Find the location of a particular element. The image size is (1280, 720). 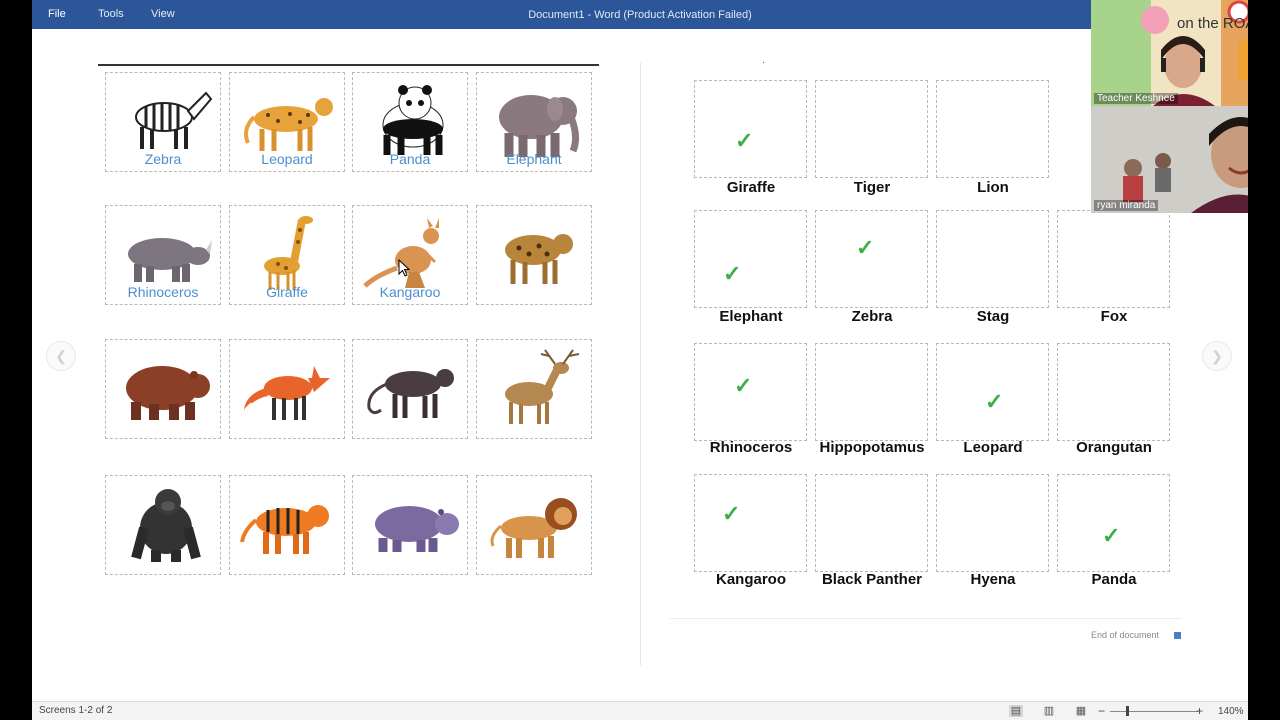

answer-label: Elephant is located at coordinates (751, 316).